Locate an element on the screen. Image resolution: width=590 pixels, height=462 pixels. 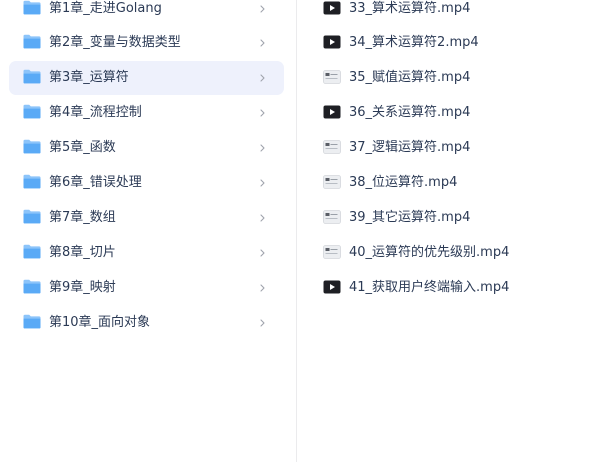
file-label: 38_位运算符.mp4 is located at coordinates (403, 182).